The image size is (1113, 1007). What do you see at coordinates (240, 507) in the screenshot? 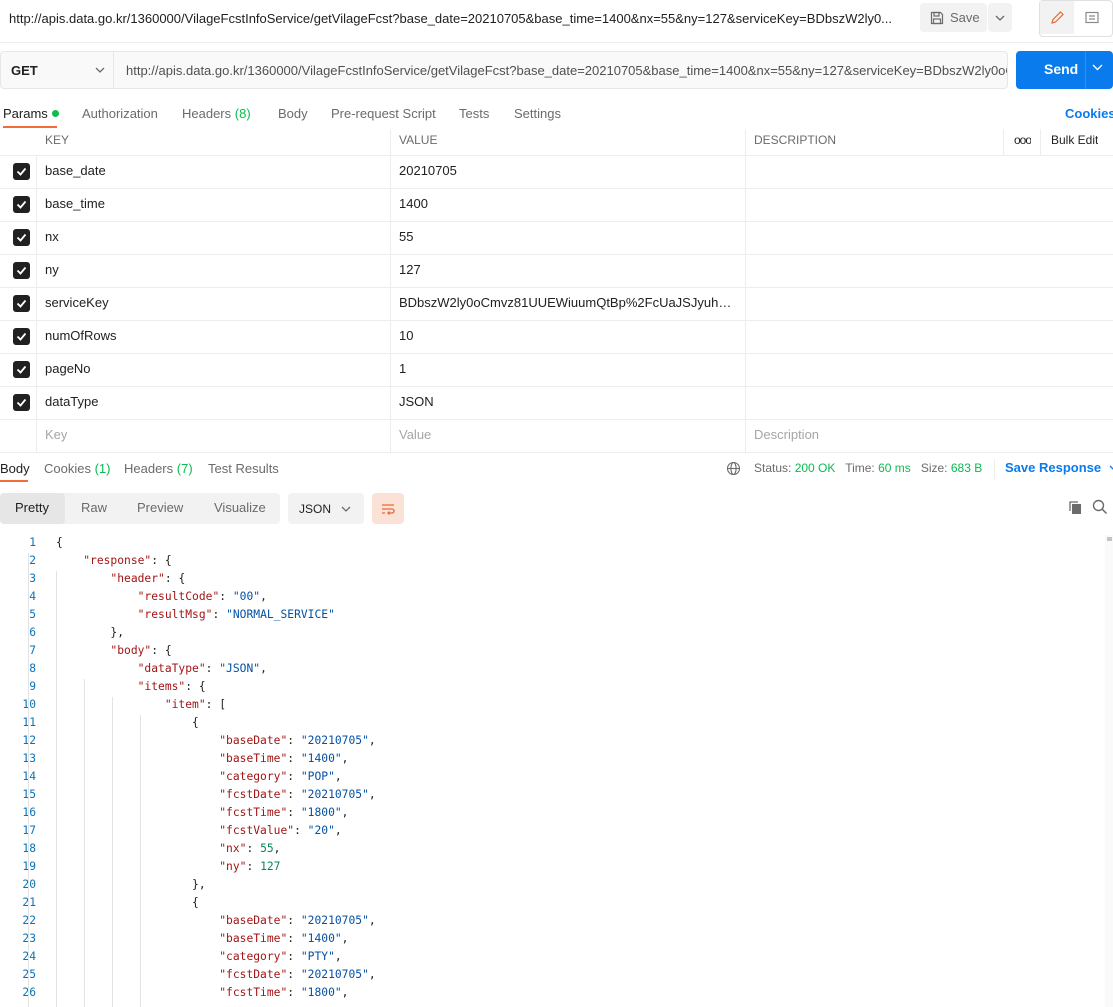
I see `view-visualize: Visualize` at bounding box center [240, 507].